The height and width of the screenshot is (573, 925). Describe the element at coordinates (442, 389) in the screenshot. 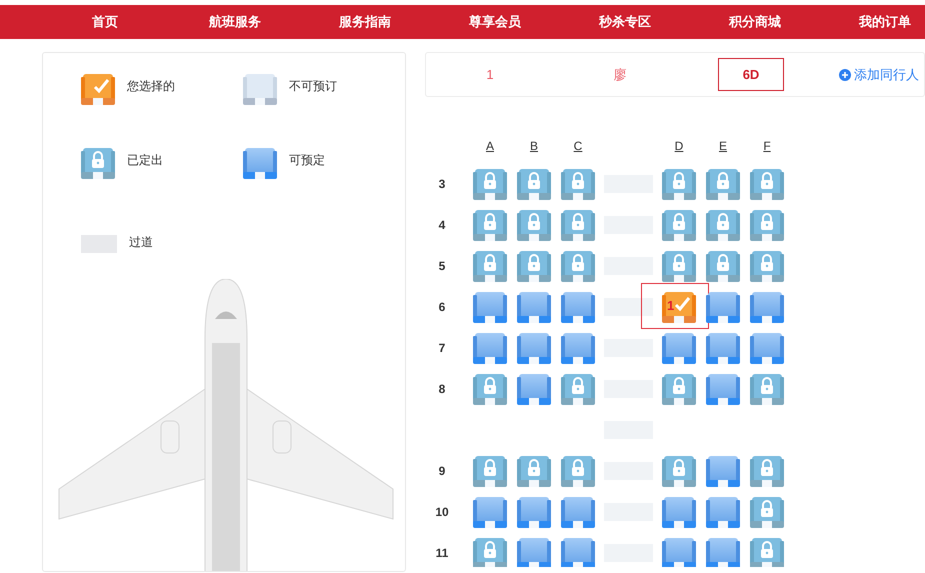

I see `row-number: 8` at that location.